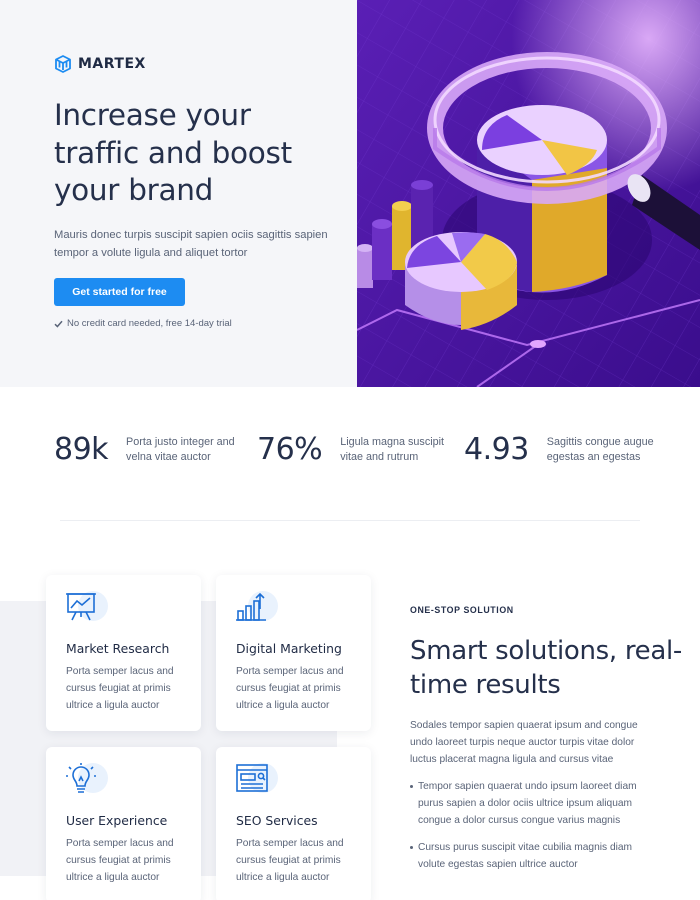 Image resolution: width=700 pixels, height=900 pixels. I want to click on feature-title: Digital Marketing, so click(289, 648).